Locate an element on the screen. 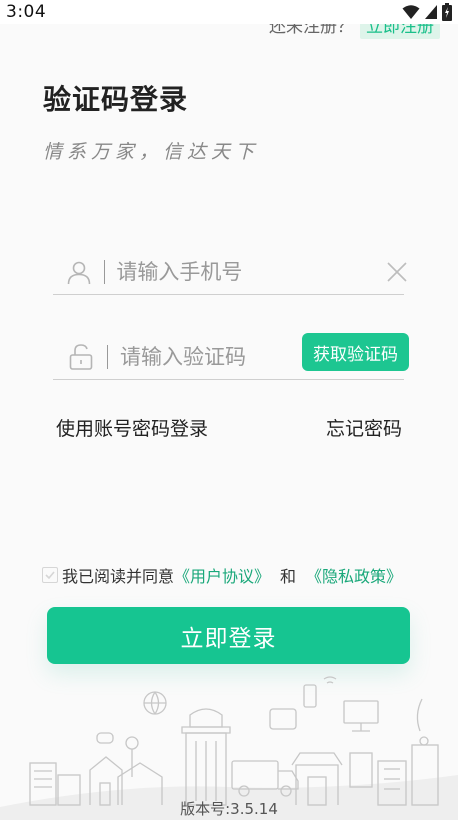 Image resolution: width=458 pixels, height=820 pixels. status-time: 3:04 is located at coordinates (26, 12).